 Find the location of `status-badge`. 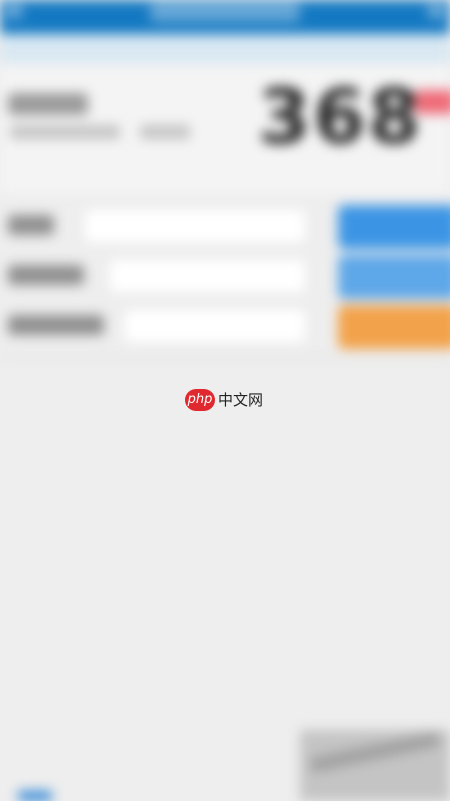

status-badge is located at coordinates (432, 102).